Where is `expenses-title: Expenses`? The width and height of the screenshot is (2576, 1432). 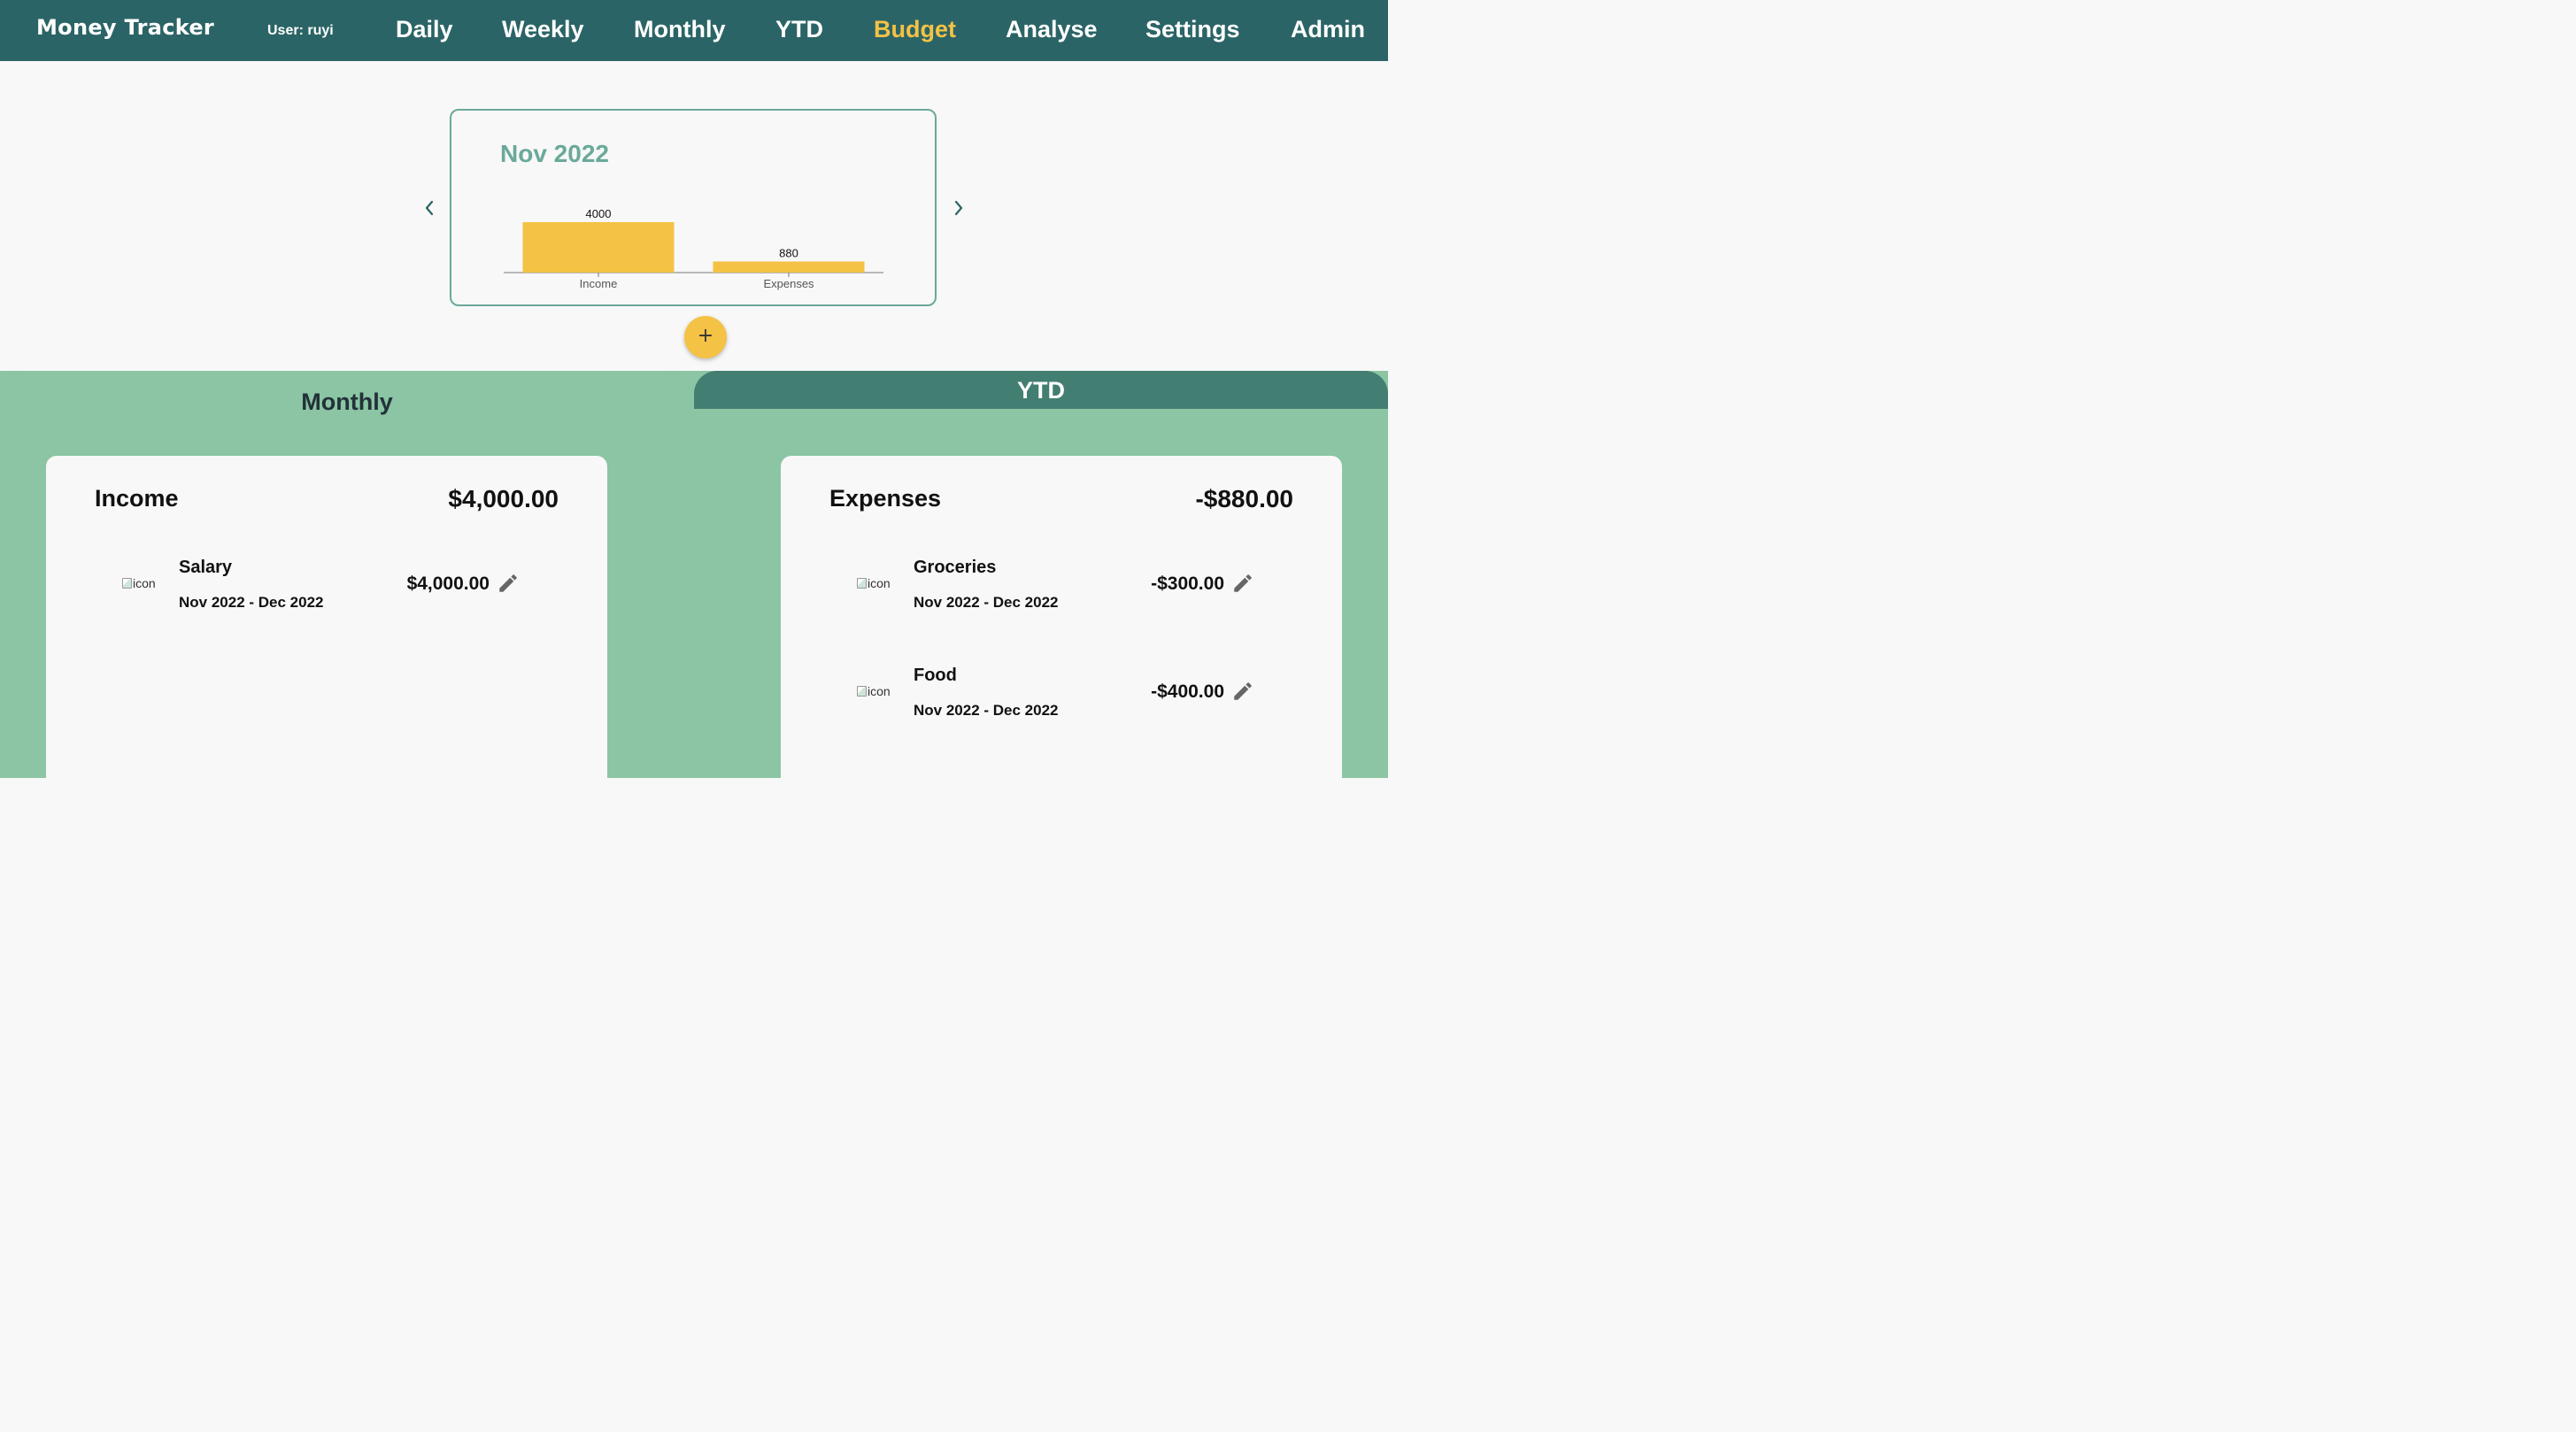 expenses-title: Expenses is located at coordinates (885, 498).